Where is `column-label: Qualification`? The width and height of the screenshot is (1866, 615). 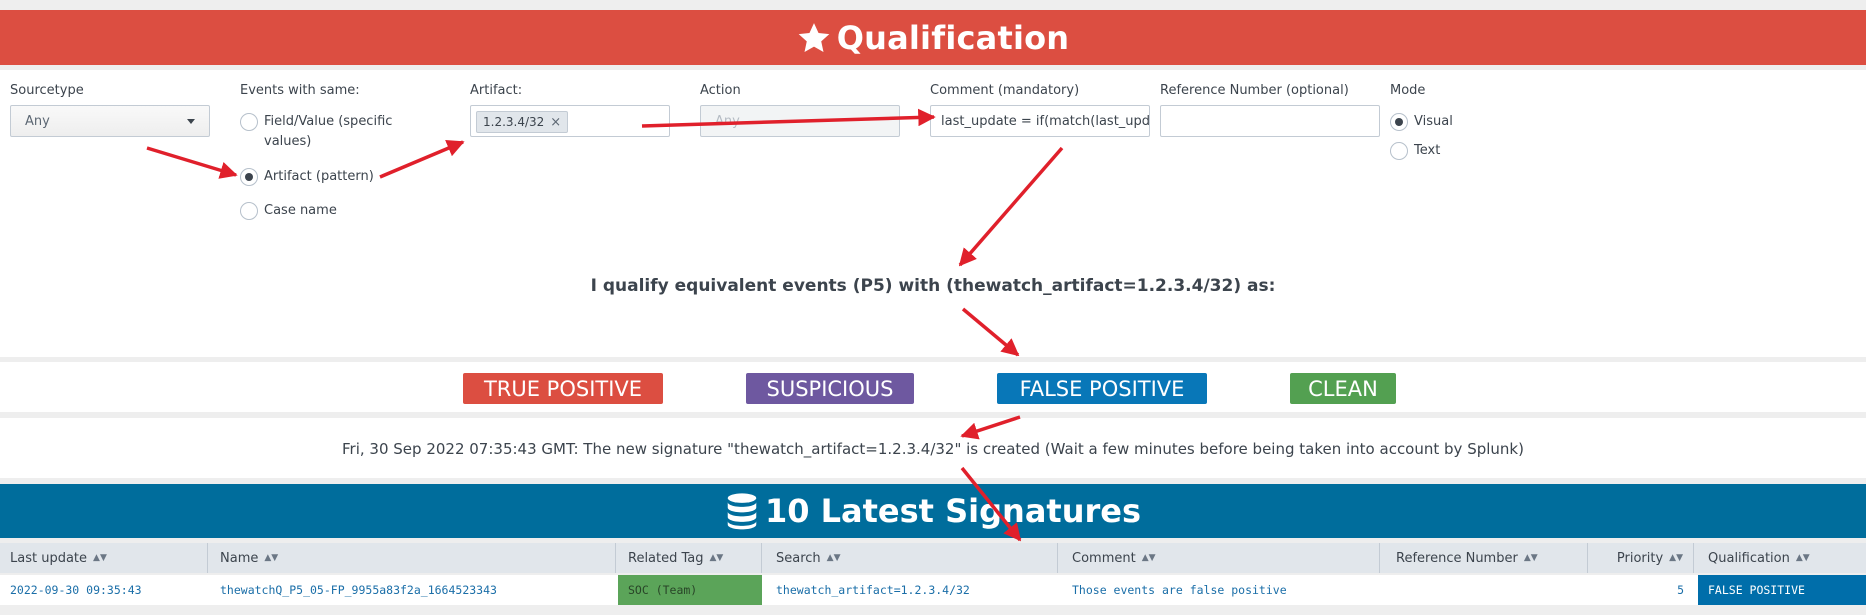 column-label: Qualification is located at coordinates (1749, 558).